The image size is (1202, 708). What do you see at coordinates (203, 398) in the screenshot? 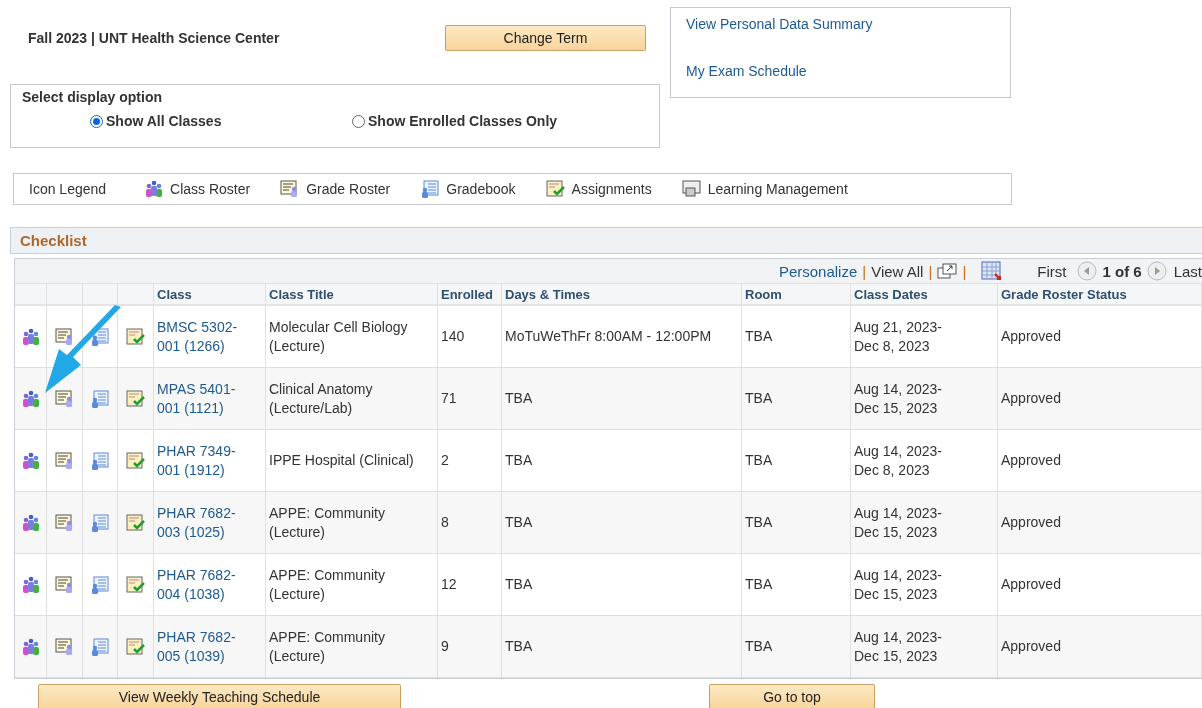
I see `class-link: MPAS 5401-001 (1121)` at bounding box center [203, 398].